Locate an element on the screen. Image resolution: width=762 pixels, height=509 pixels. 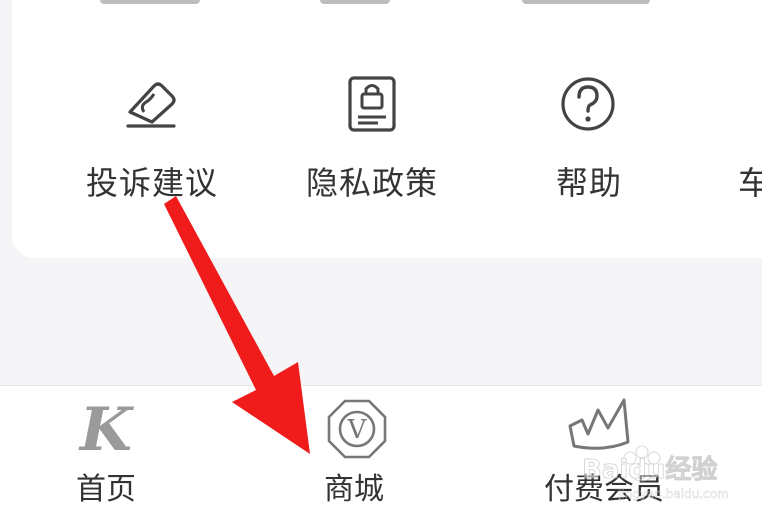
baidu-watermark: Baidu经验 jingyan.baidu.com is located at coordinates (668, 467).